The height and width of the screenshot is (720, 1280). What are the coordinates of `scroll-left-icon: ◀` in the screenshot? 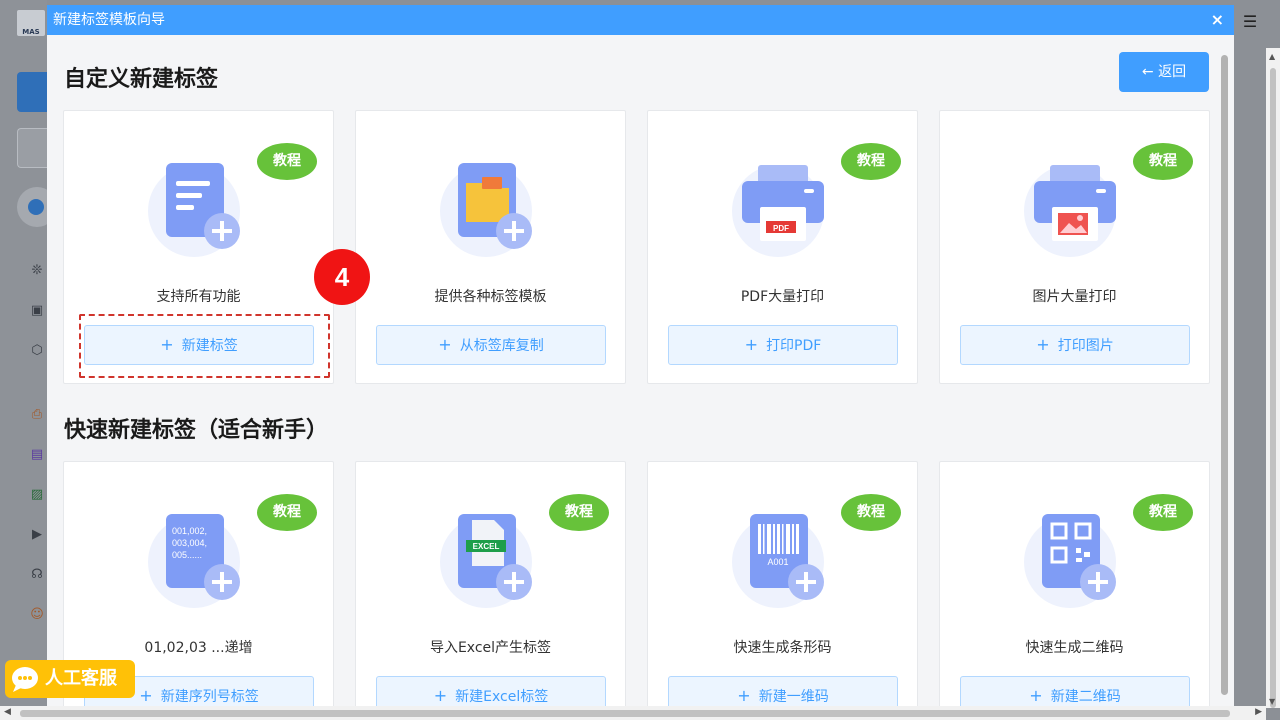 It's located at (7, 712).